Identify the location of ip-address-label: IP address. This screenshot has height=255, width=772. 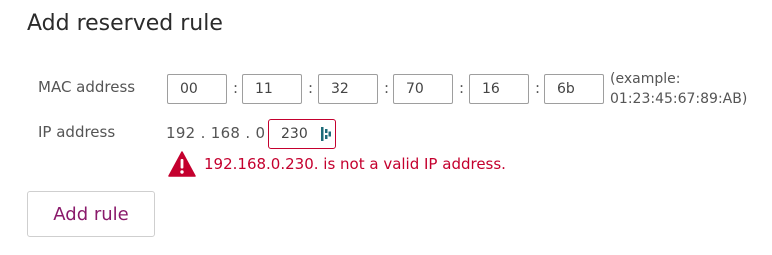
(77, 132).